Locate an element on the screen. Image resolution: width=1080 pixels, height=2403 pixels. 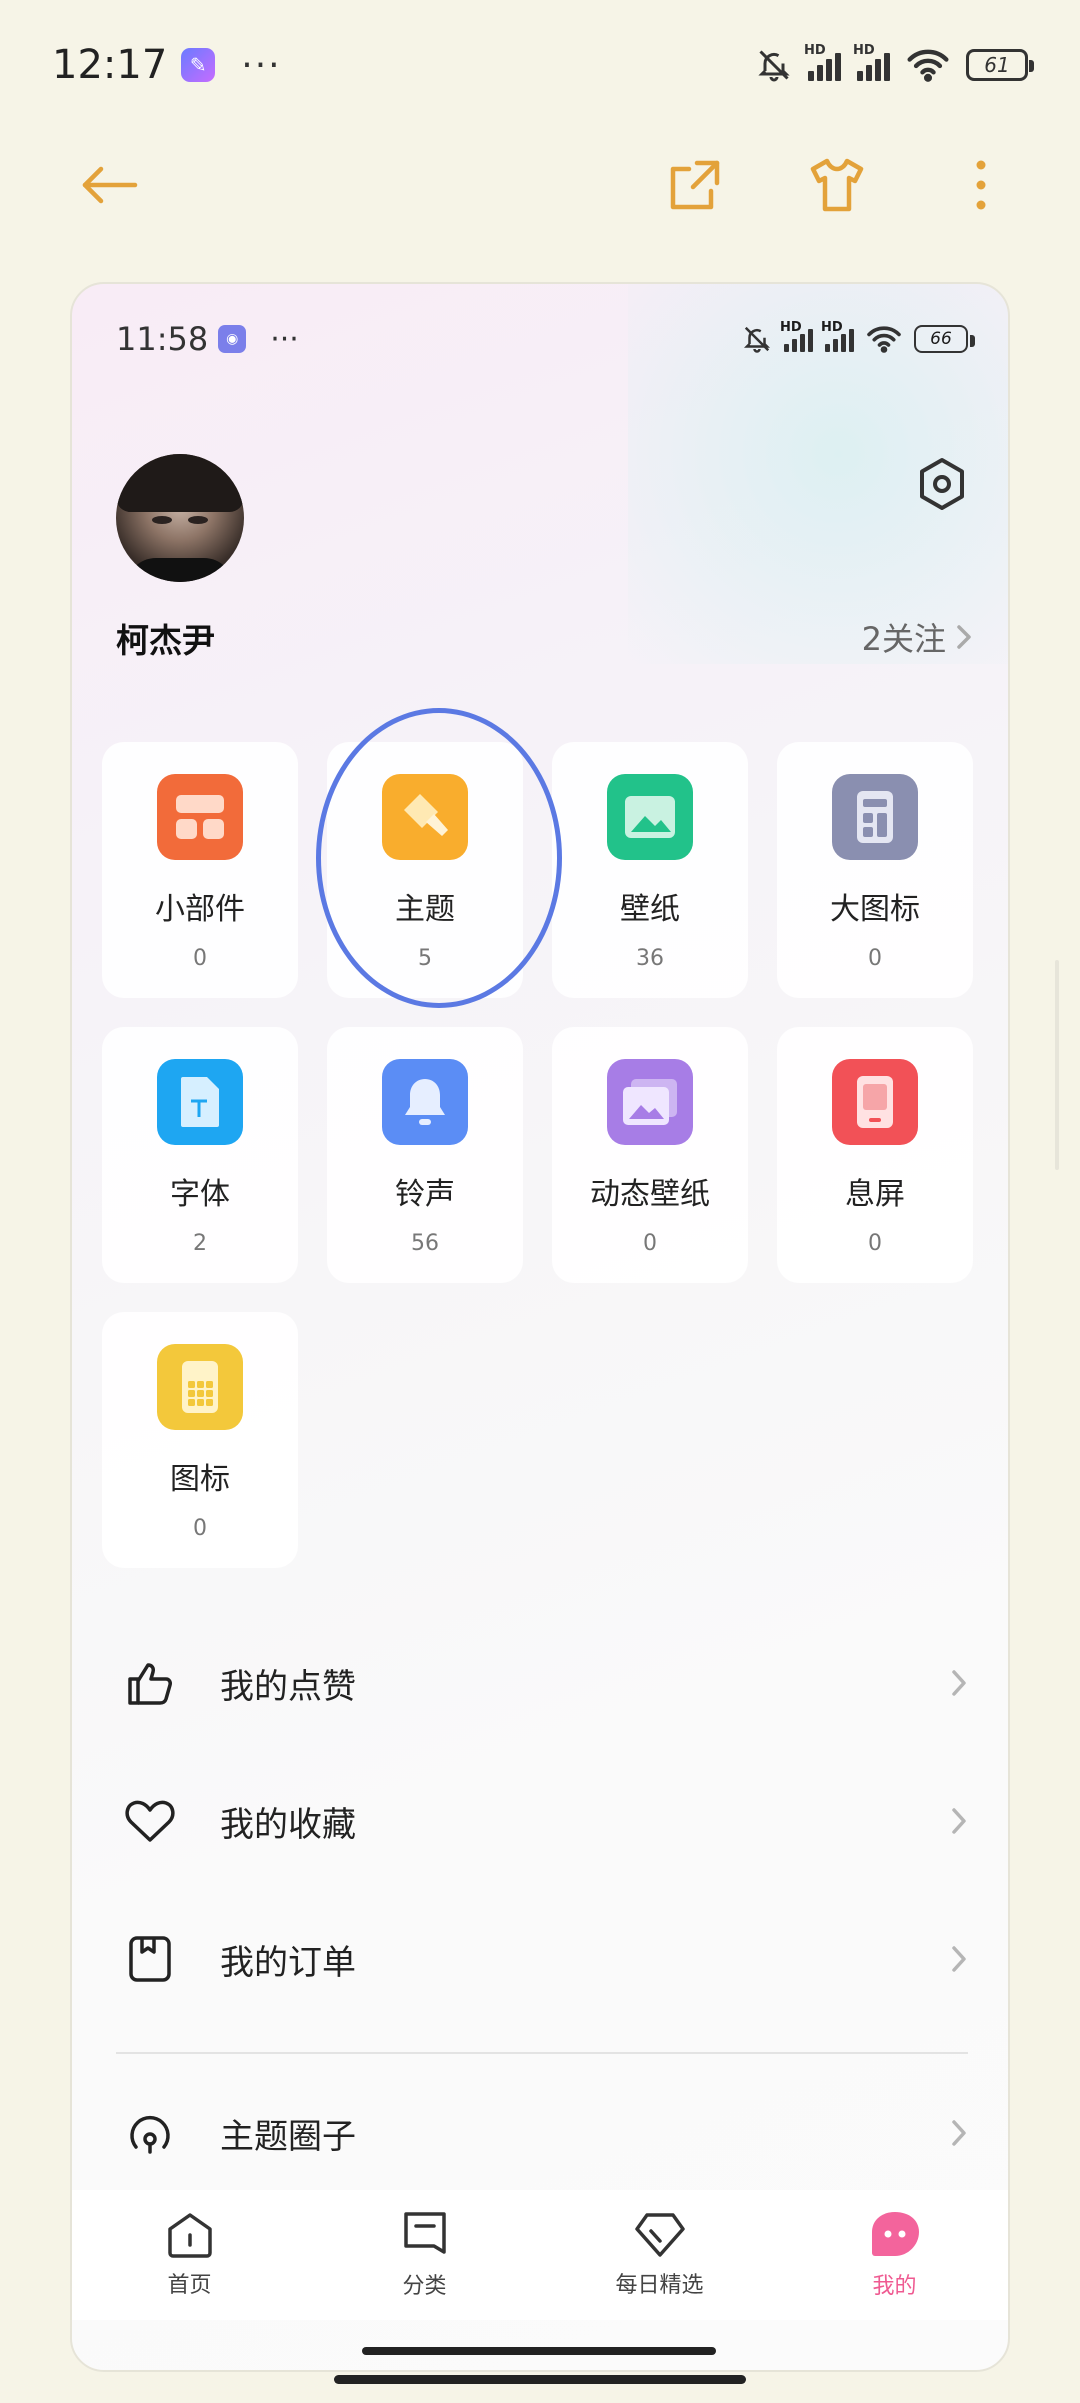
tile-count: 36 is located at coordinates (650, 958).